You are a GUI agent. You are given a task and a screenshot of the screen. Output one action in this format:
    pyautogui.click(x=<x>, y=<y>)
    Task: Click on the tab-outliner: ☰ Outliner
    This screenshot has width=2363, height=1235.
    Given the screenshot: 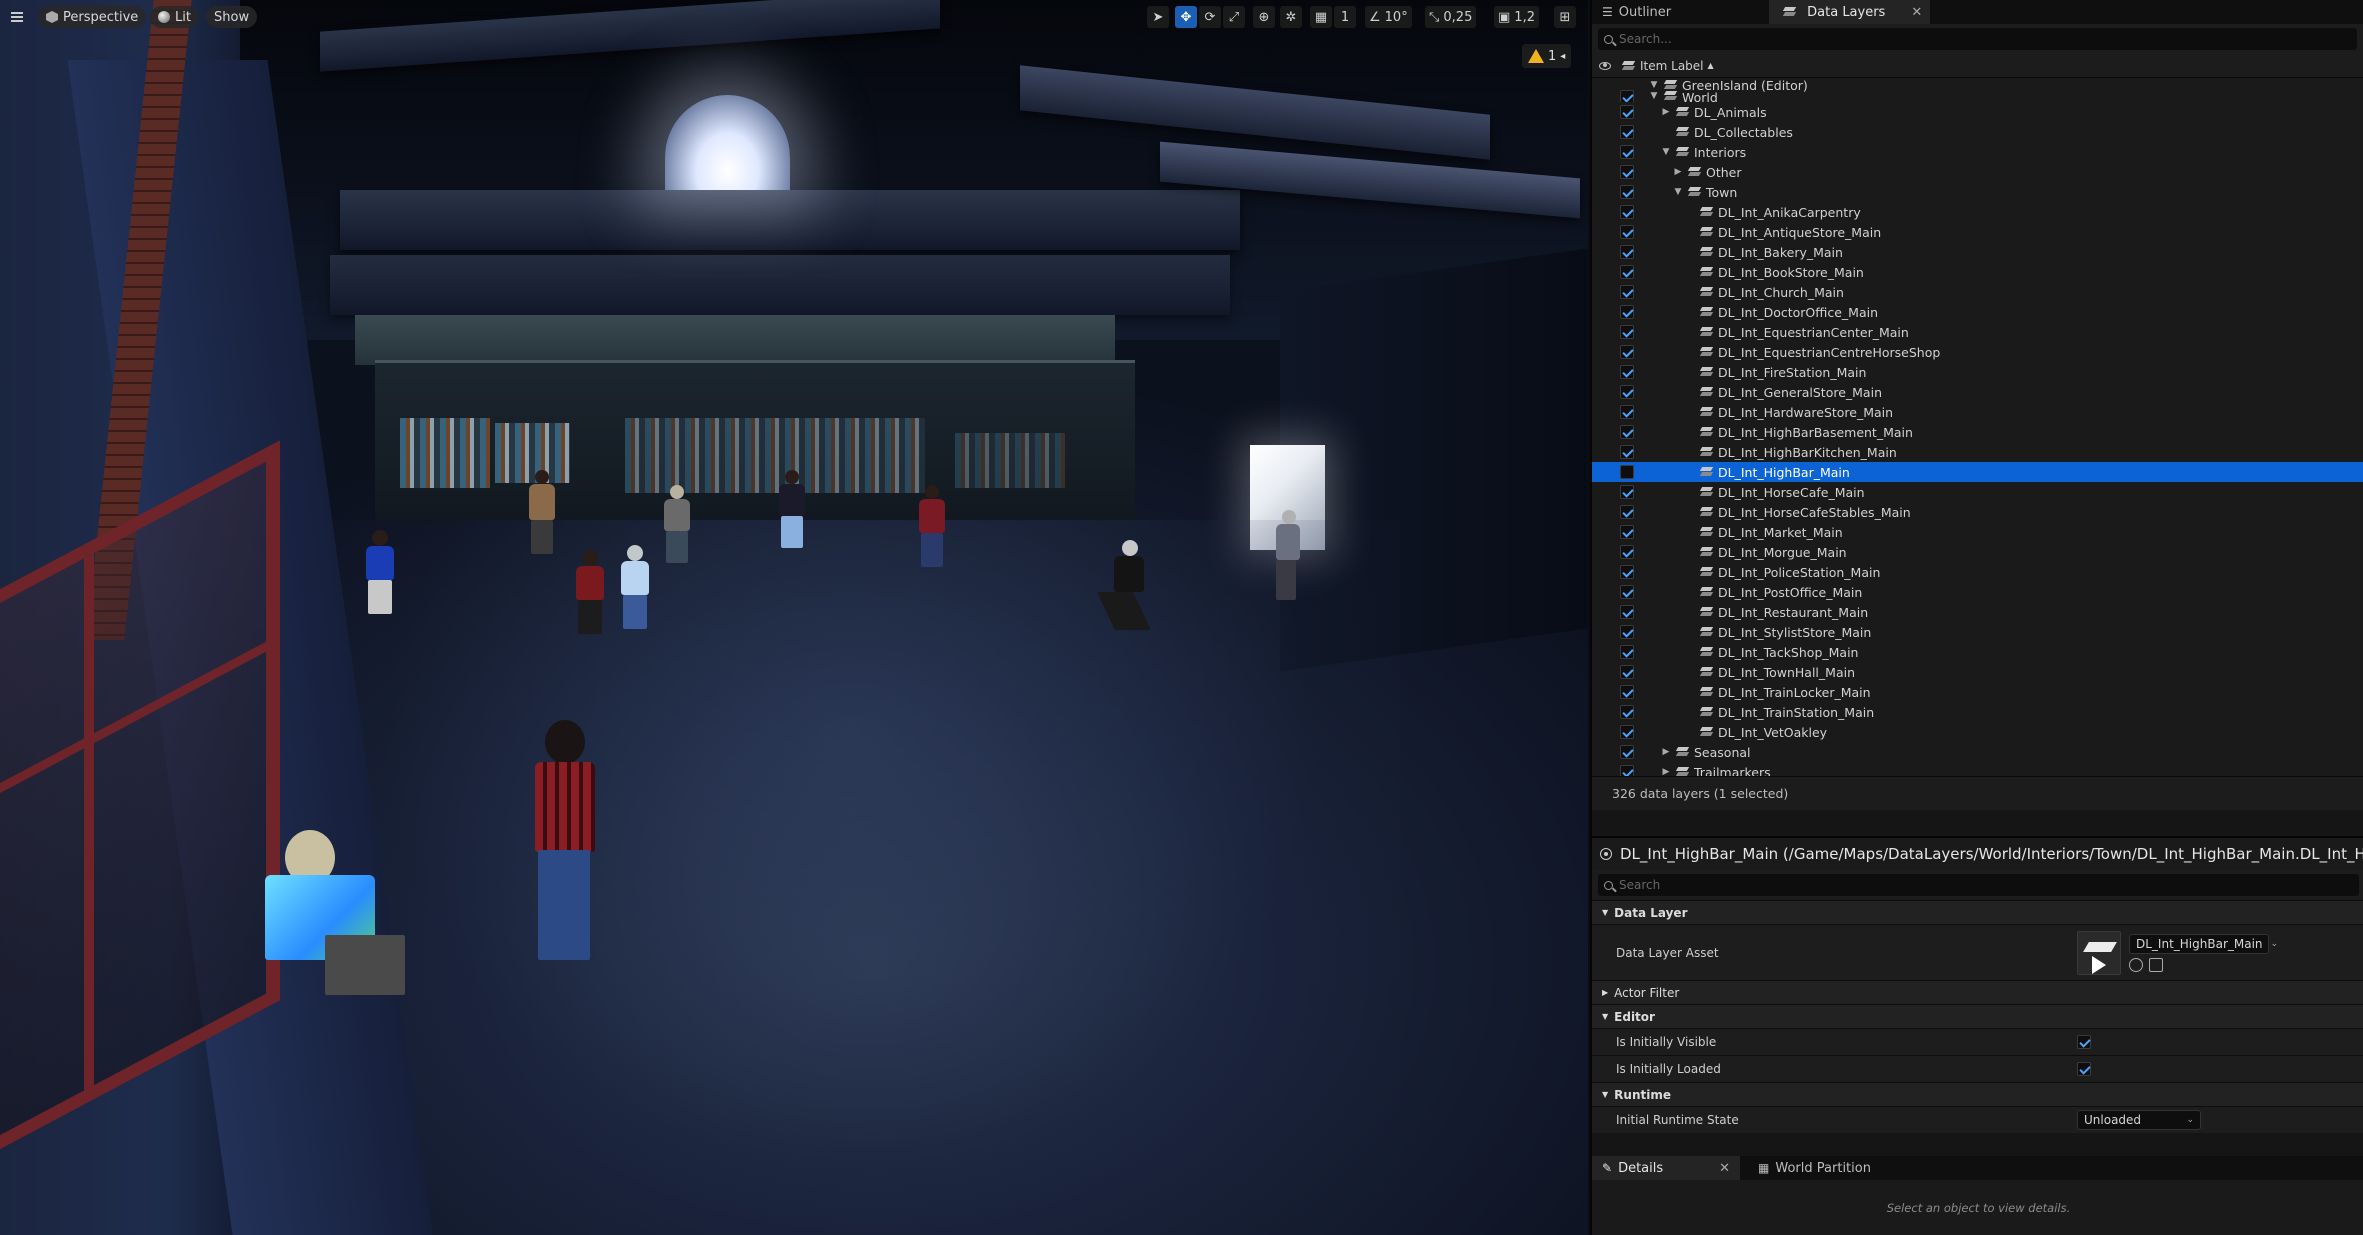 What is the action you would take?
    pyautogui.click(x=1636, y=12)
    